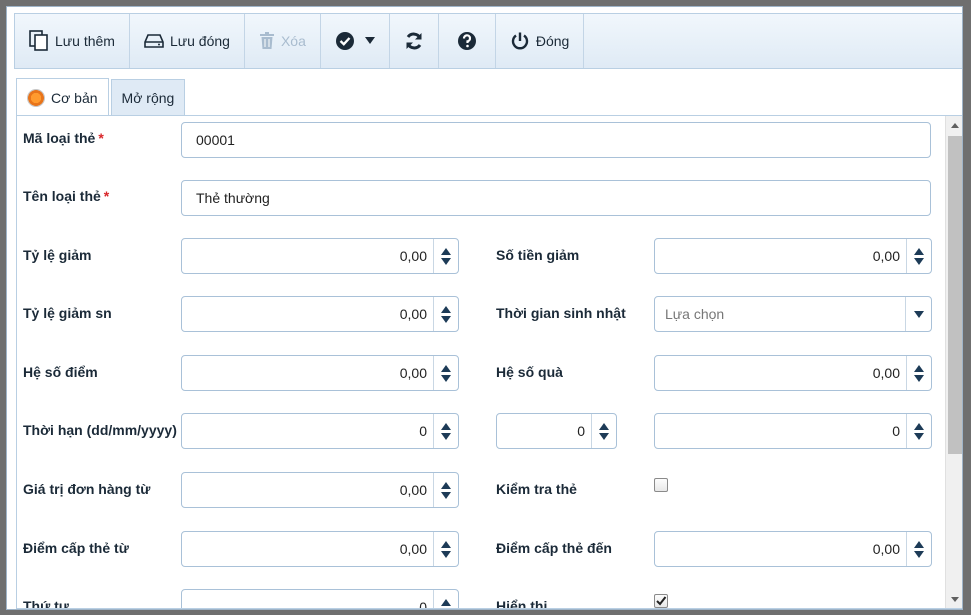  Describe the element at coordinates (918, 314) in the screenshot. I see `dropdown-arrow` at that location.